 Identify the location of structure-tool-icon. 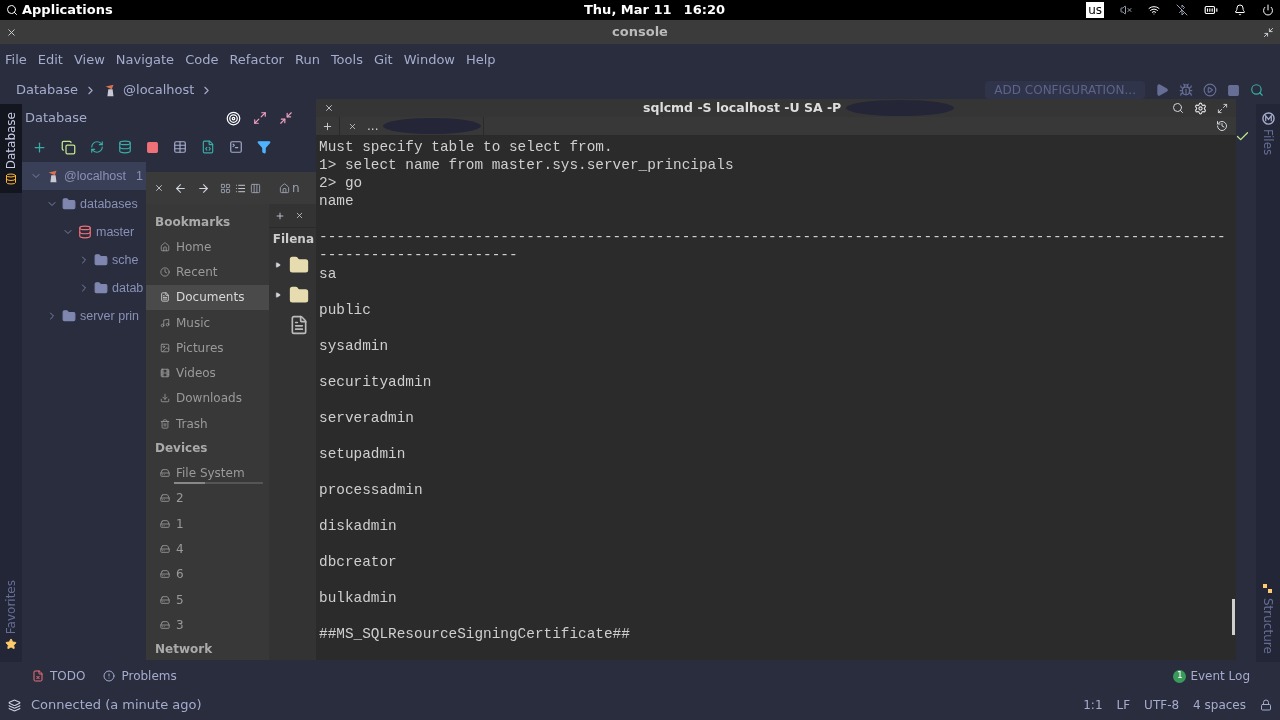
(1268, 589).